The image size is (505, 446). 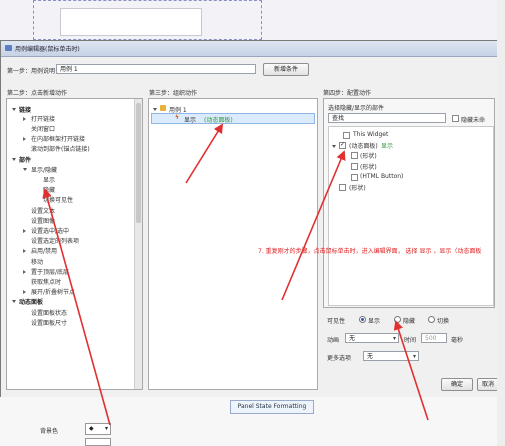 I want to click on animation-label: 动画, so click(x=333, y=340).